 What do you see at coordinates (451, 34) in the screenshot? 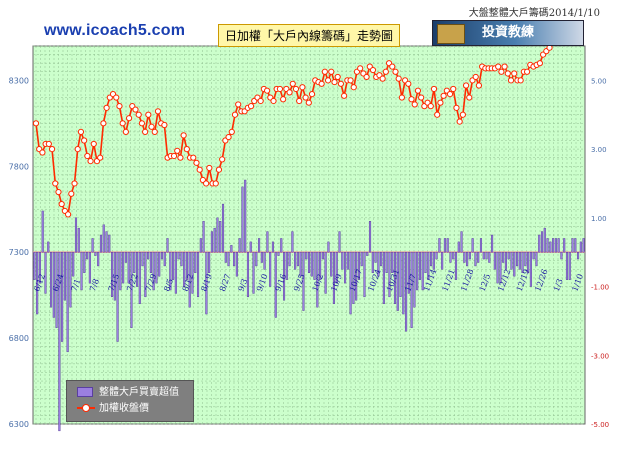
I see `logo-icon` at bounding box center [451, 34].